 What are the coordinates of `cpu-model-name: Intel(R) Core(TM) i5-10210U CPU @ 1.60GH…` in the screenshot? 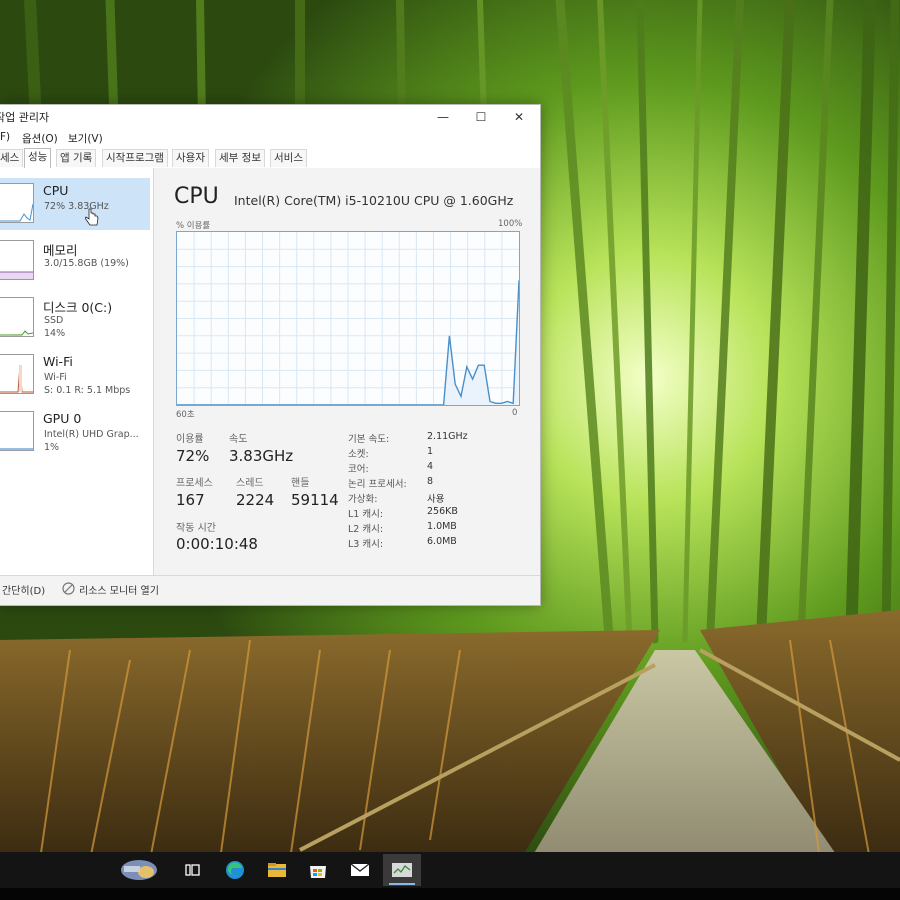 It's located at (374, 200).